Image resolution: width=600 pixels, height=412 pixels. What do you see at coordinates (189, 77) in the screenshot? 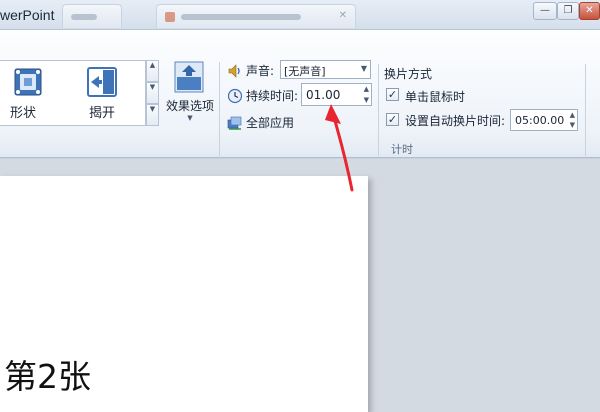
I see `effect-options-icon` at bounding box center [189, 77].